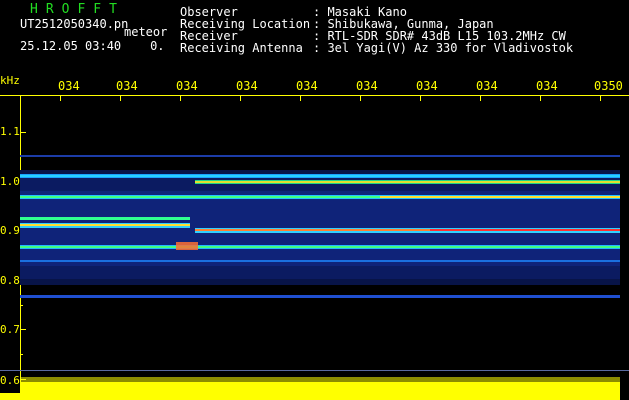  Describe the element at coordinates (71, 46) in the screenshot. I see `date-time-value: 25.12.05 03:40` at that location.